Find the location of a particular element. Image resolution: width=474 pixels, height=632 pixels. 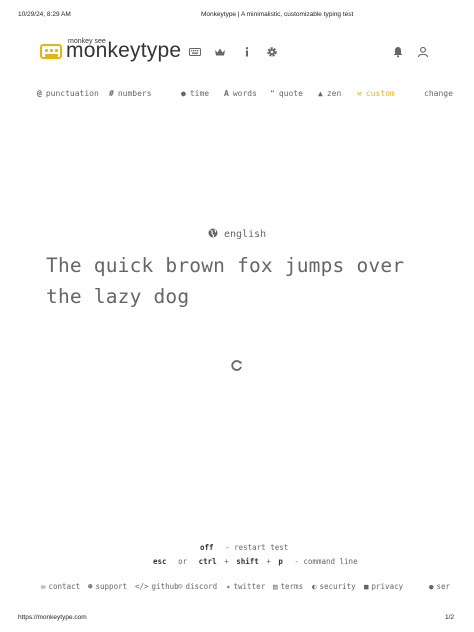

footer-twitter: ✦ twitter is located at coordinates (245, 586).